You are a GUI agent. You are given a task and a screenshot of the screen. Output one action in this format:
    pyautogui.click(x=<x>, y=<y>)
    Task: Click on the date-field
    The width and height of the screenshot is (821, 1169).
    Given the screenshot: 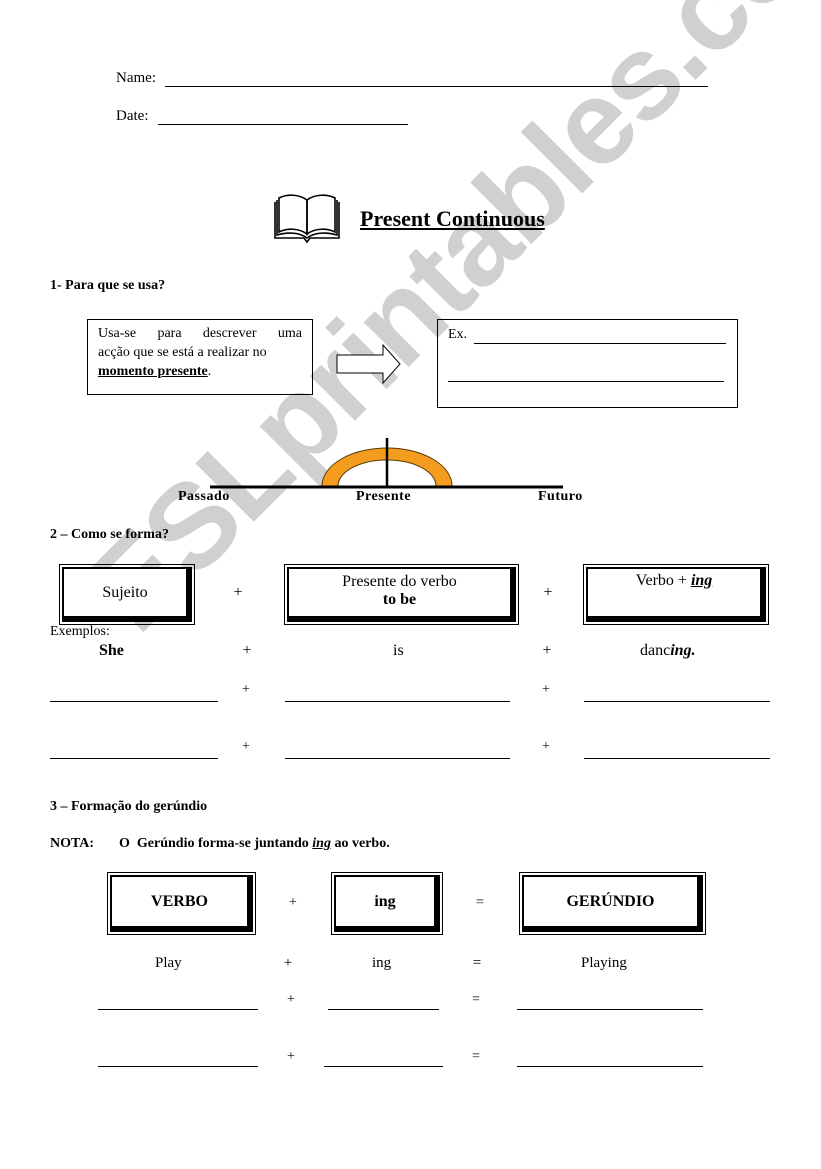 What is the action you would take?
    pyautogui.click(x=283, y=124)
    